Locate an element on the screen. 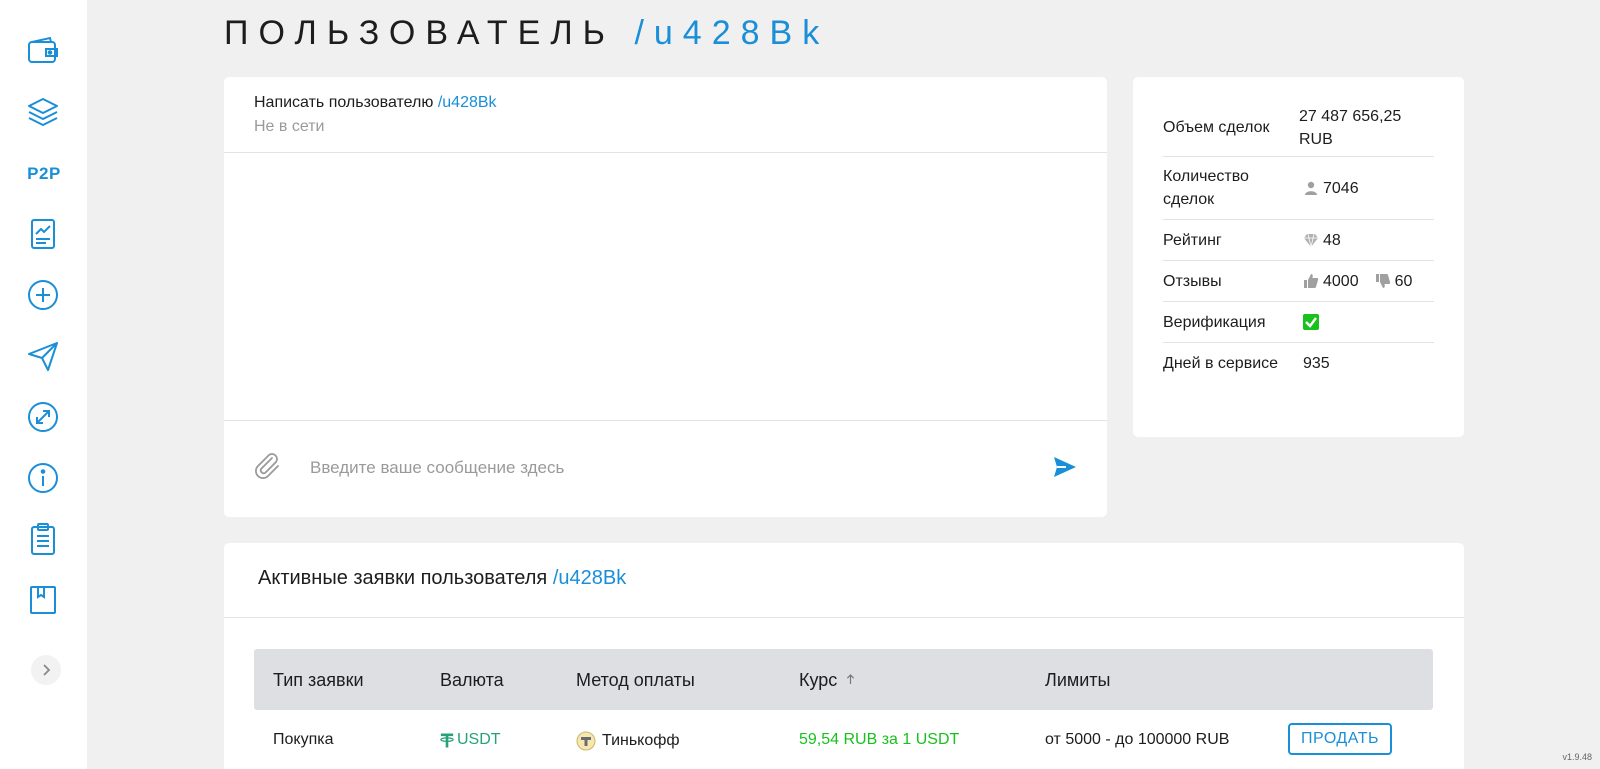  column-header-currency: Валюта is located at coordinates (472, 680).